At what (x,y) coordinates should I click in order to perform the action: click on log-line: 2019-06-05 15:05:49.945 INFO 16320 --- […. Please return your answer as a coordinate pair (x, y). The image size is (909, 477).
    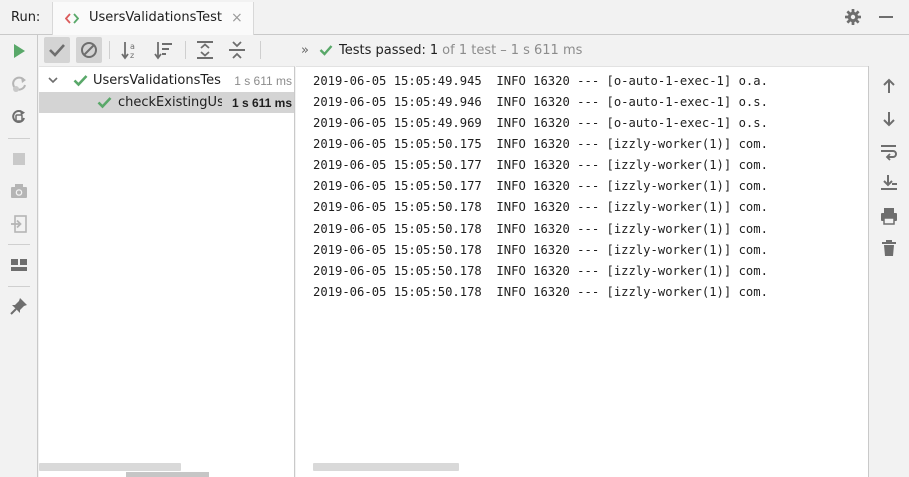
    Looking at the image, I should click on (540, 81).